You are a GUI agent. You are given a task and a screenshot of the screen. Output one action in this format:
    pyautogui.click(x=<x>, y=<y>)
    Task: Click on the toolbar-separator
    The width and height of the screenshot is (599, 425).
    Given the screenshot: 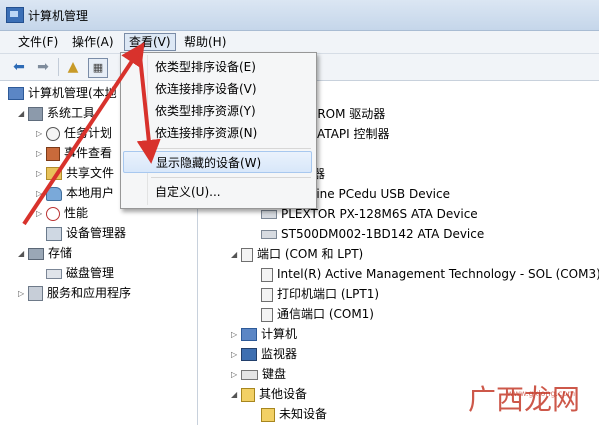 What is the action you would take?
    pyautogui.click(x=58, y=67)
    